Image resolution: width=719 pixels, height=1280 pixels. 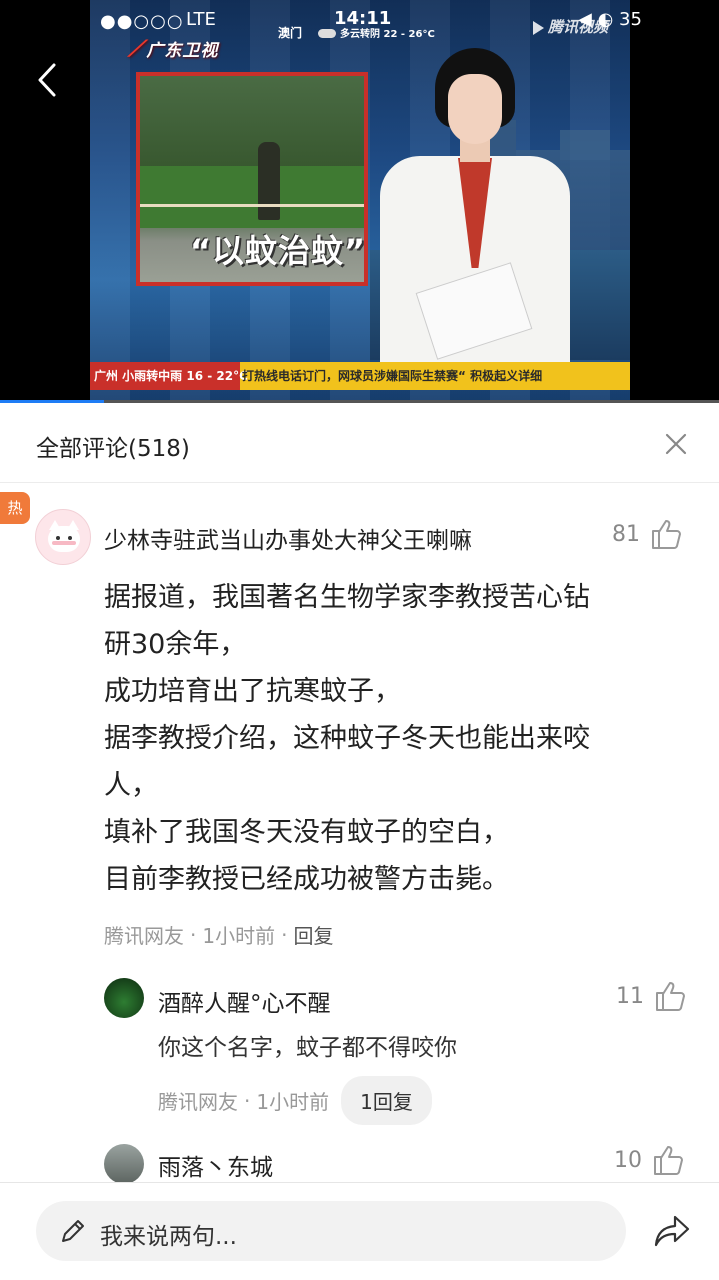 What do you see at coordinates (347, 597) in the screenshot?
I see `comment-line: 据报道，我国著名生物学家李教授苦心钻` at bounding box center [347, 597].